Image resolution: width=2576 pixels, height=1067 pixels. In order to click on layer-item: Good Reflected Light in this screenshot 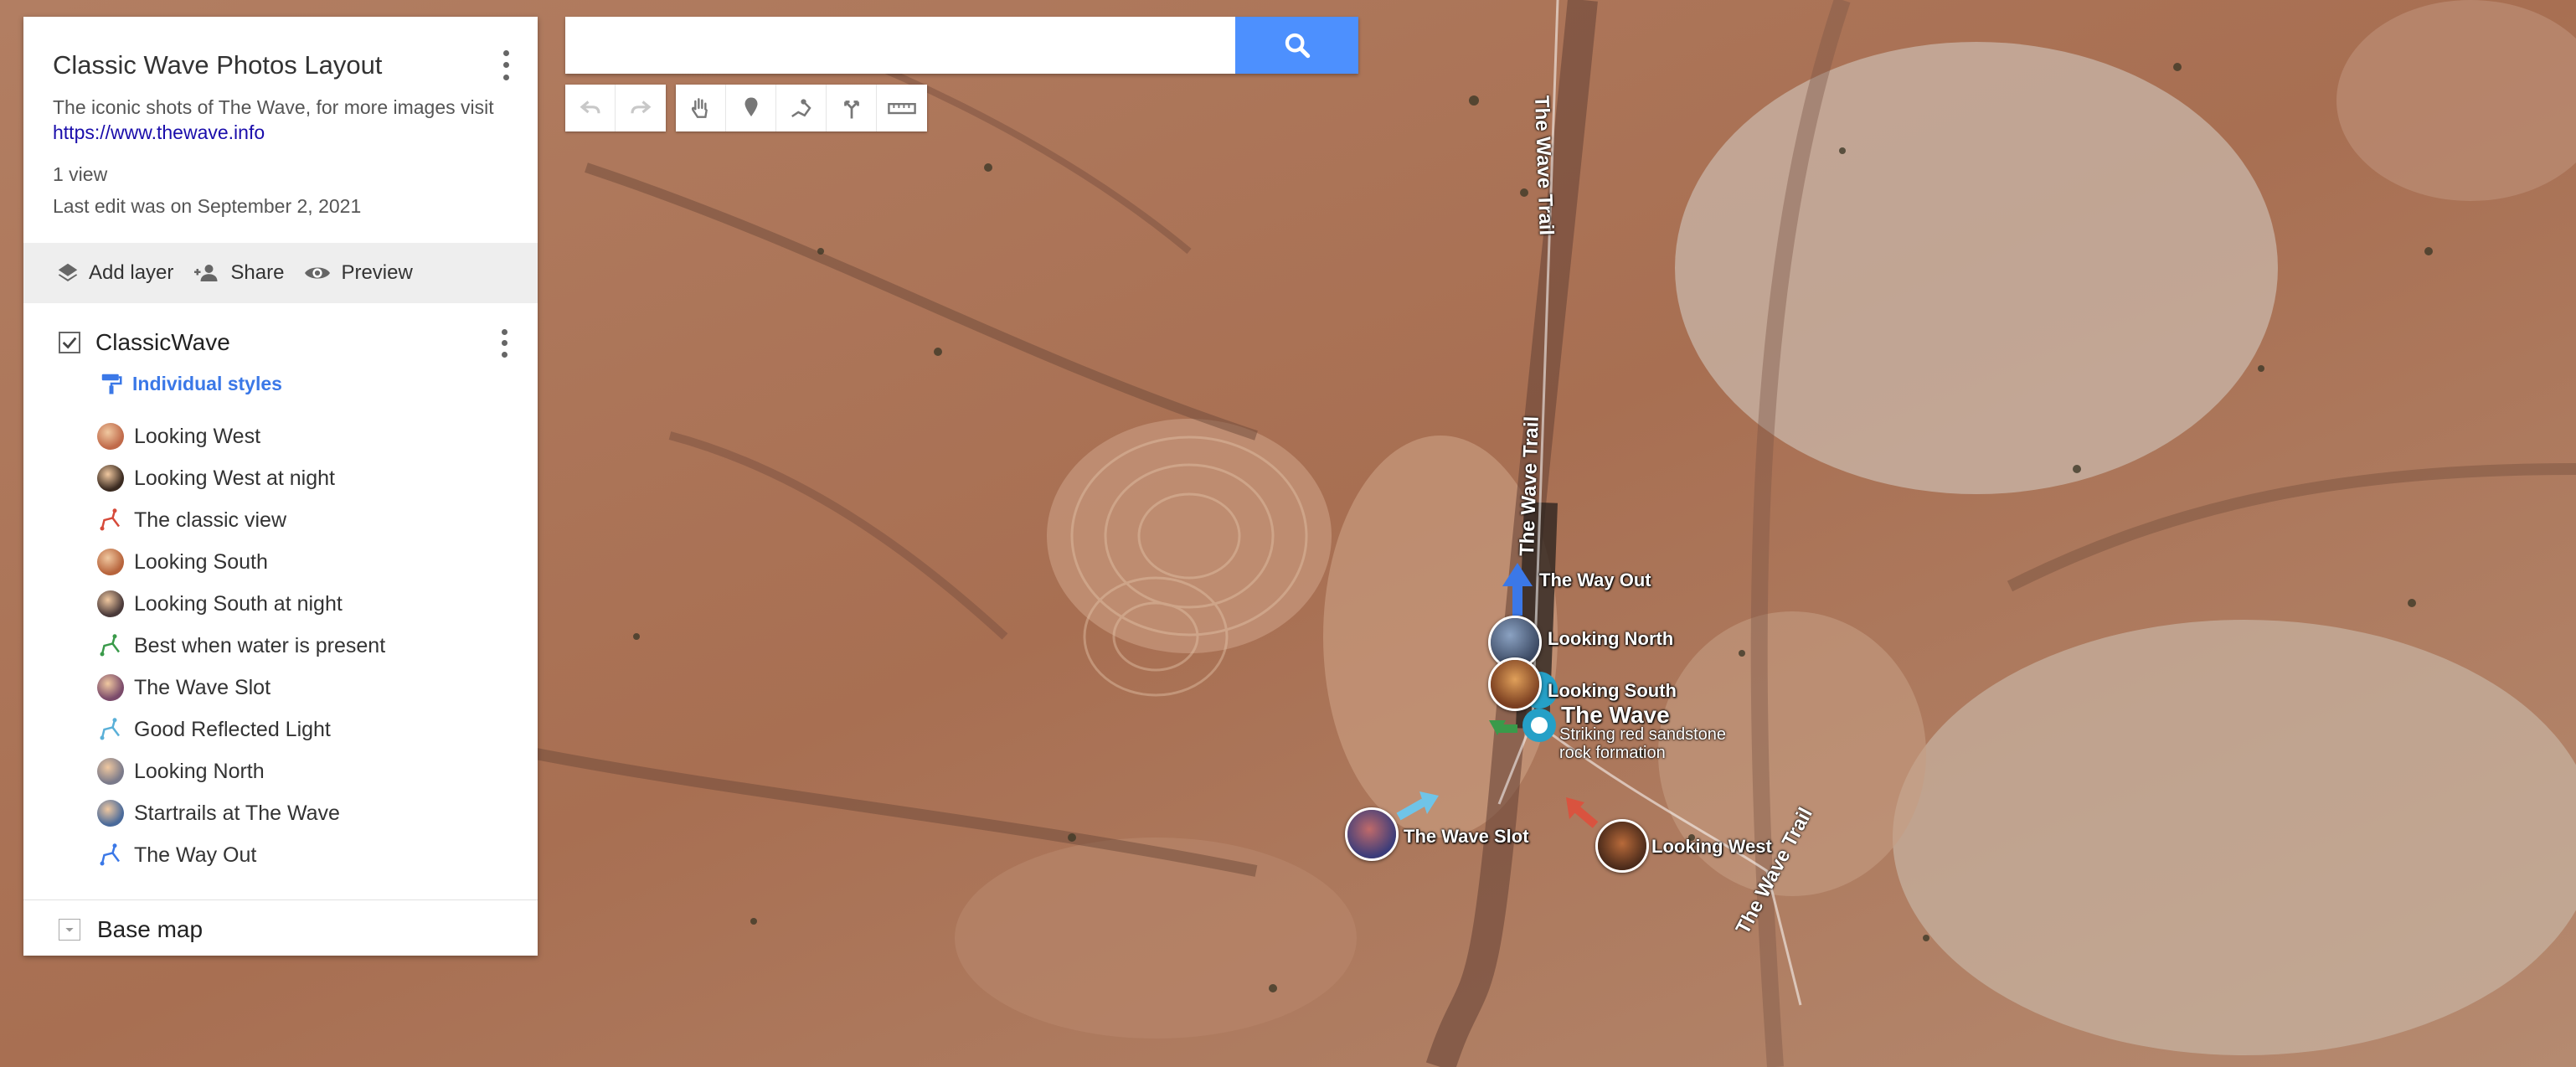, I will do `click(280, 729)`.